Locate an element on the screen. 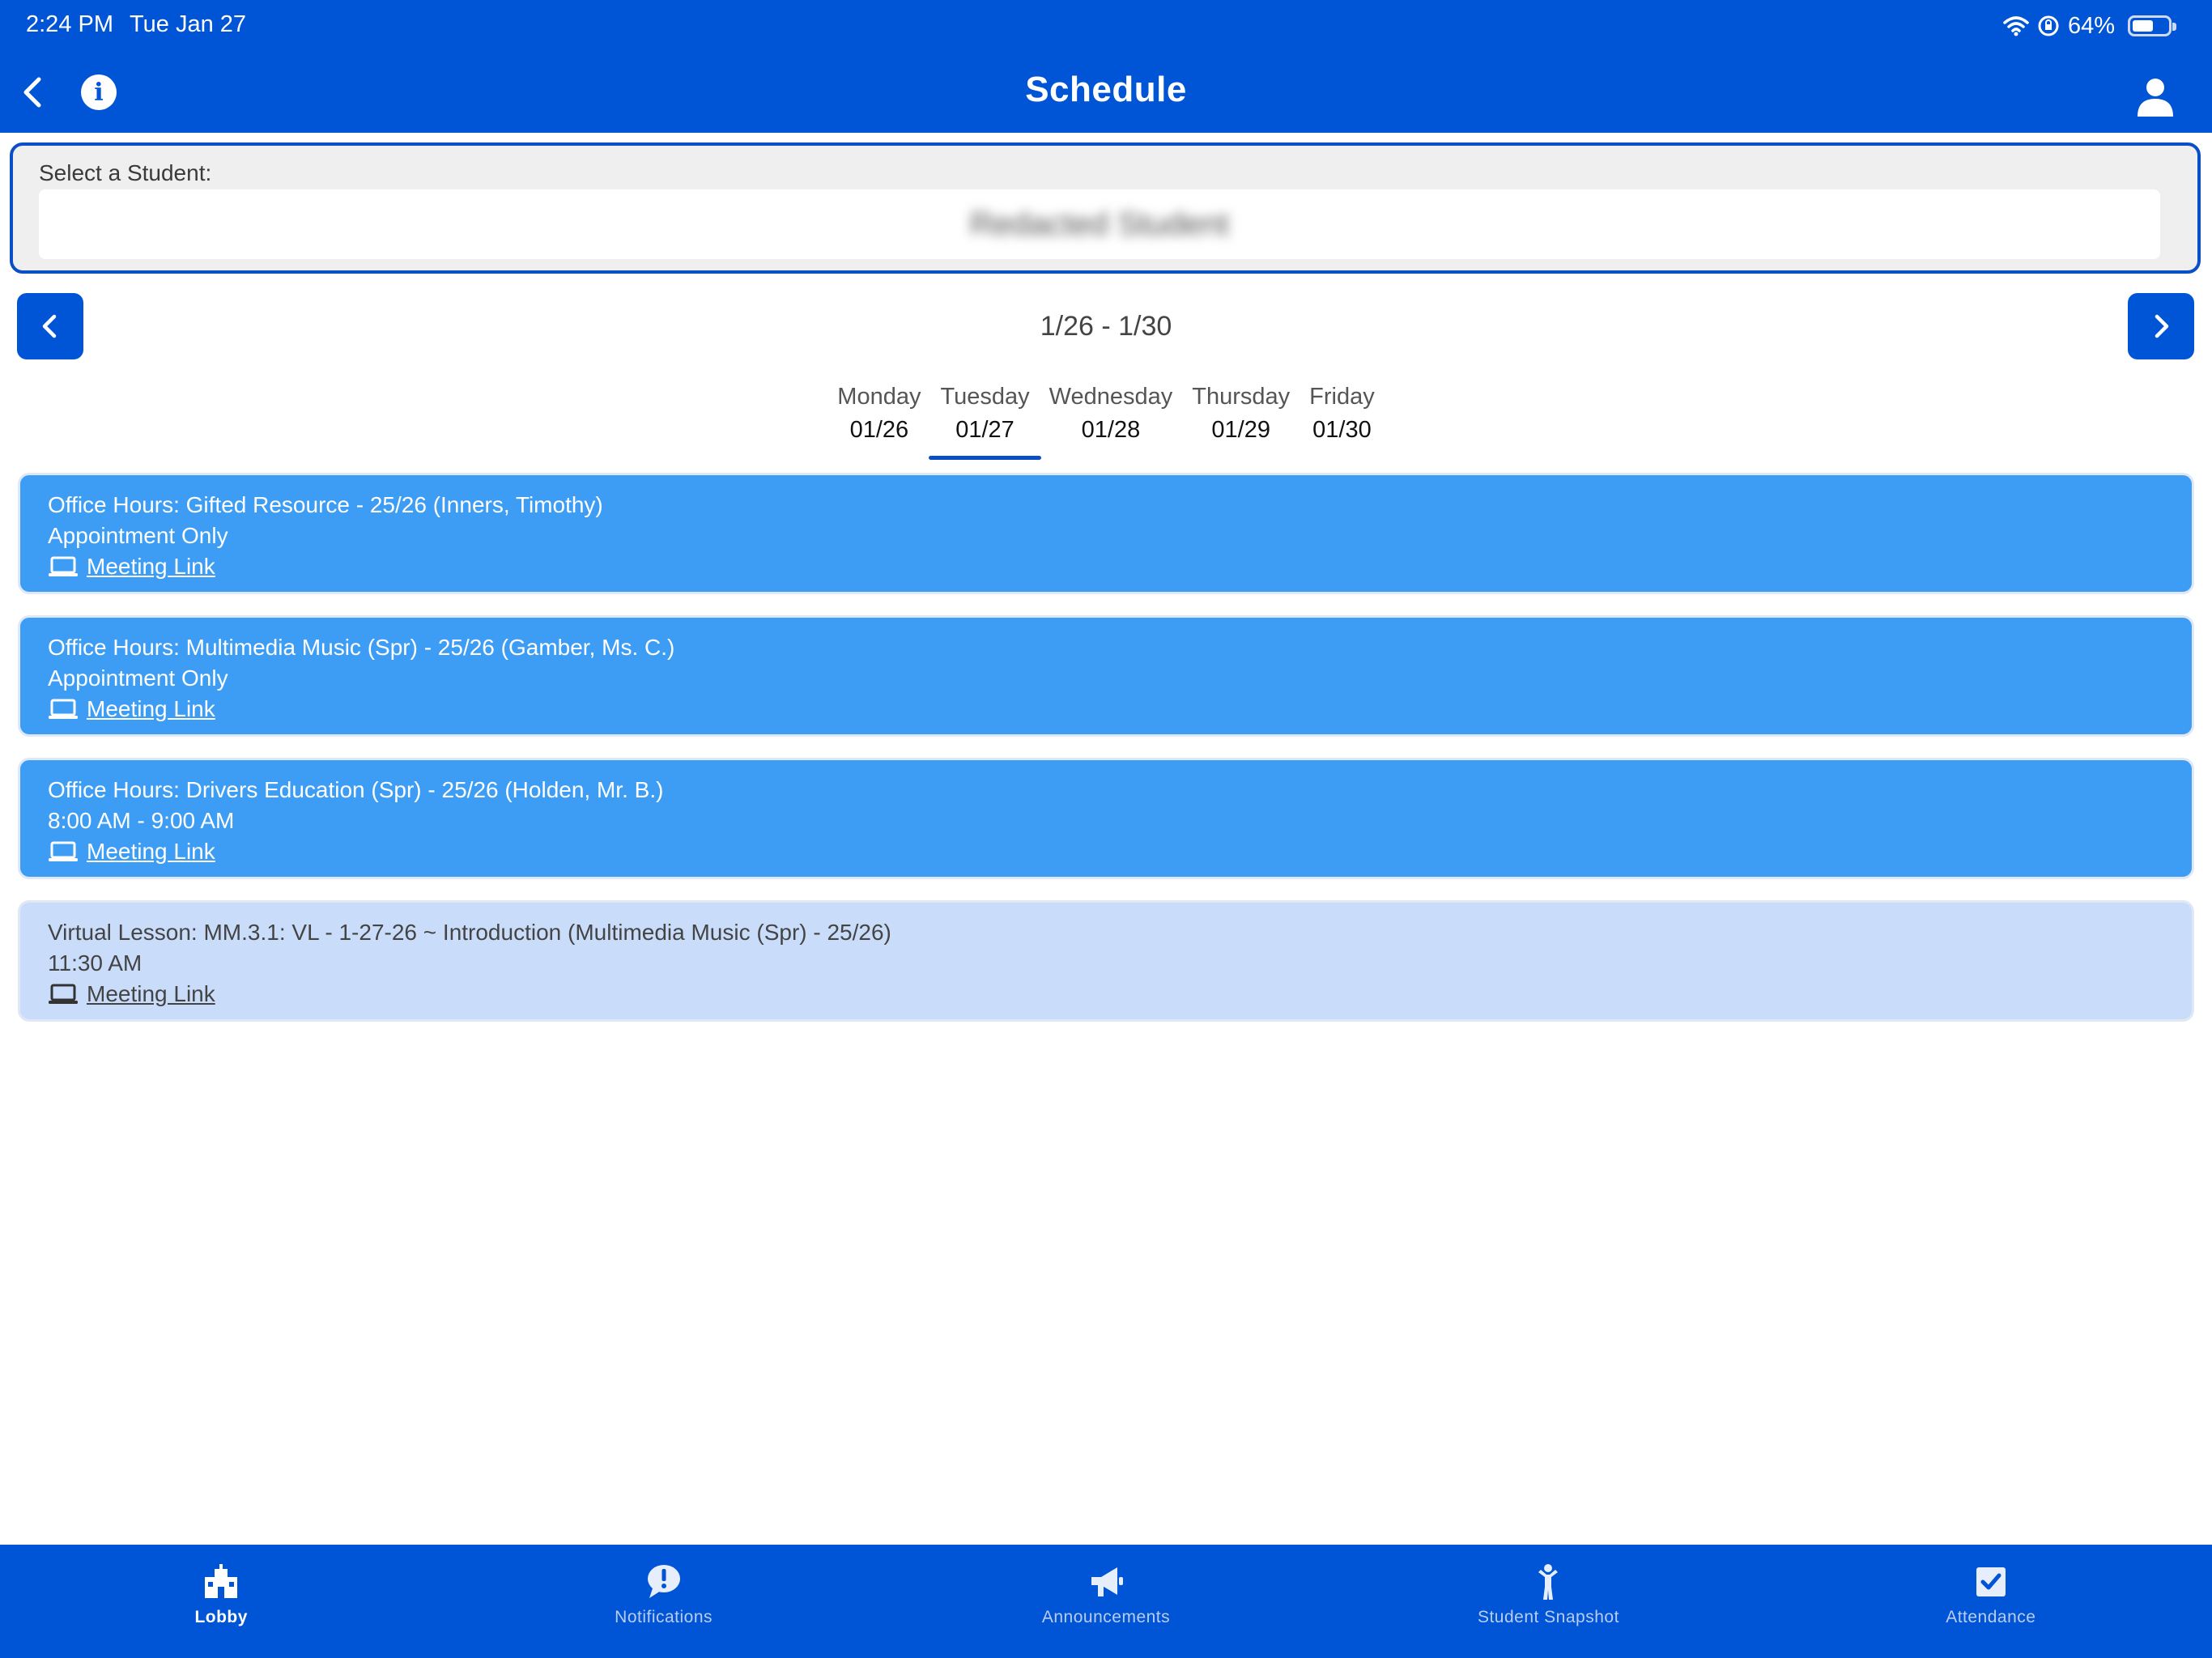 This screenshot has width=2212, height=1658. person-icon is located at coordinates (2155, 98).